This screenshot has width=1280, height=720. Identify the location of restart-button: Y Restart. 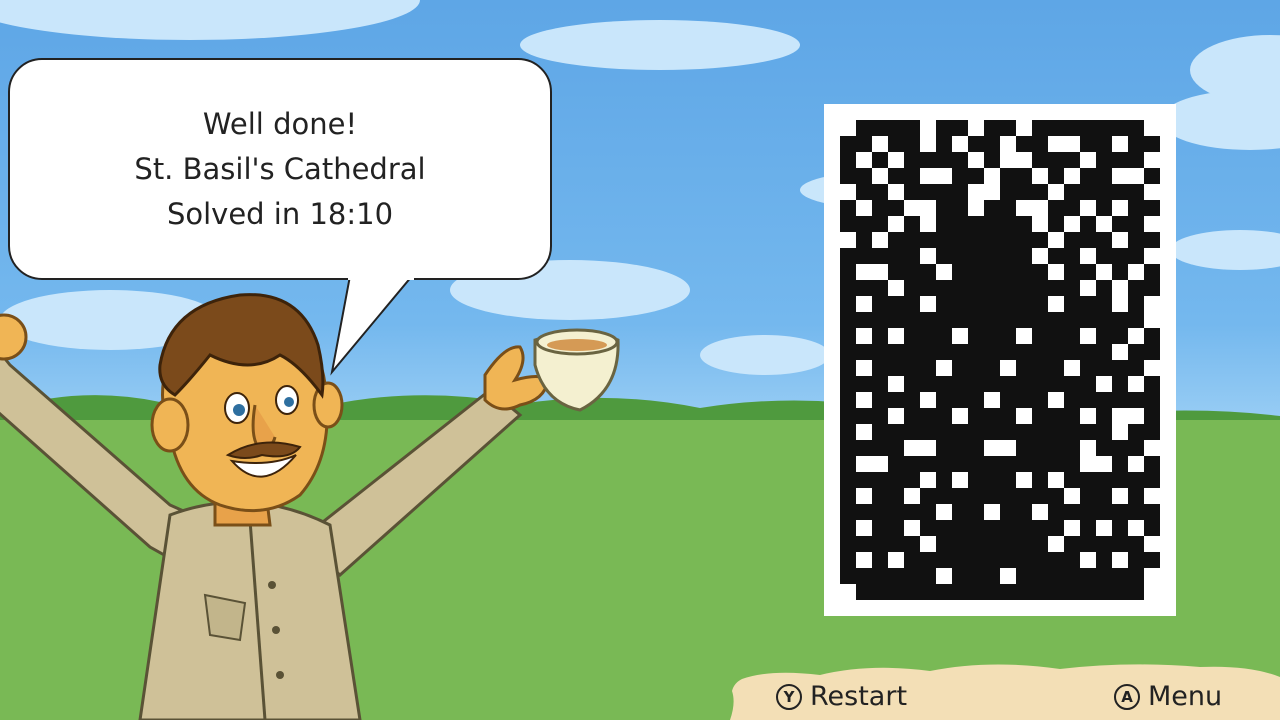
(841, 696).